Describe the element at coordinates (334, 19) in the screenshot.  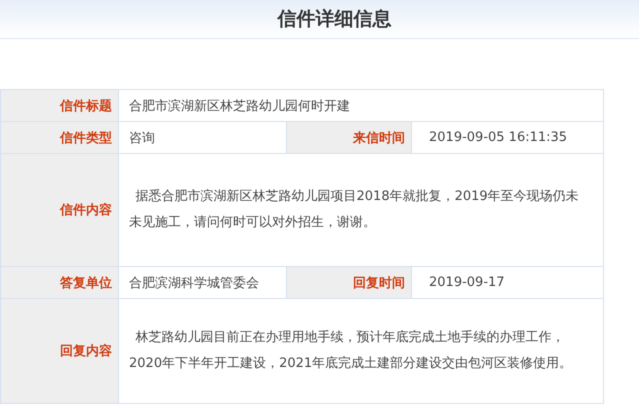
I see `page-title: 信件详细信息` at that location.